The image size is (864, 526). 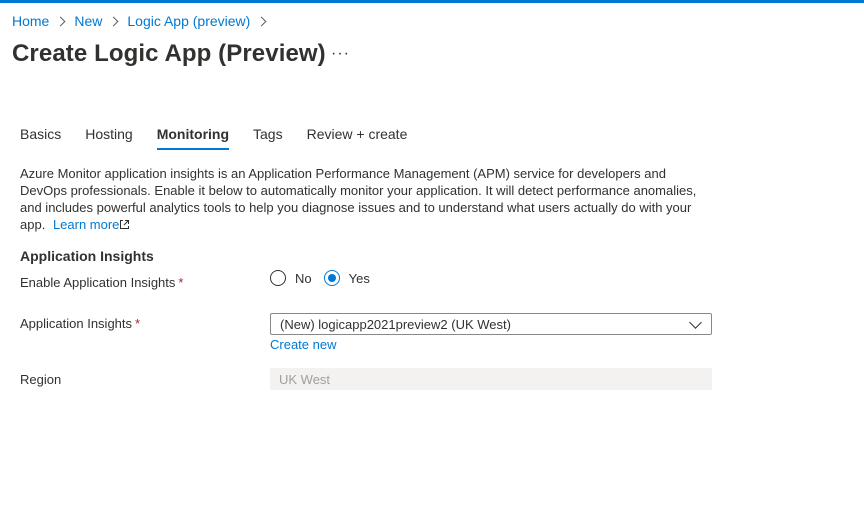 I want to click on radio-yes, so click(x=331, y=278).